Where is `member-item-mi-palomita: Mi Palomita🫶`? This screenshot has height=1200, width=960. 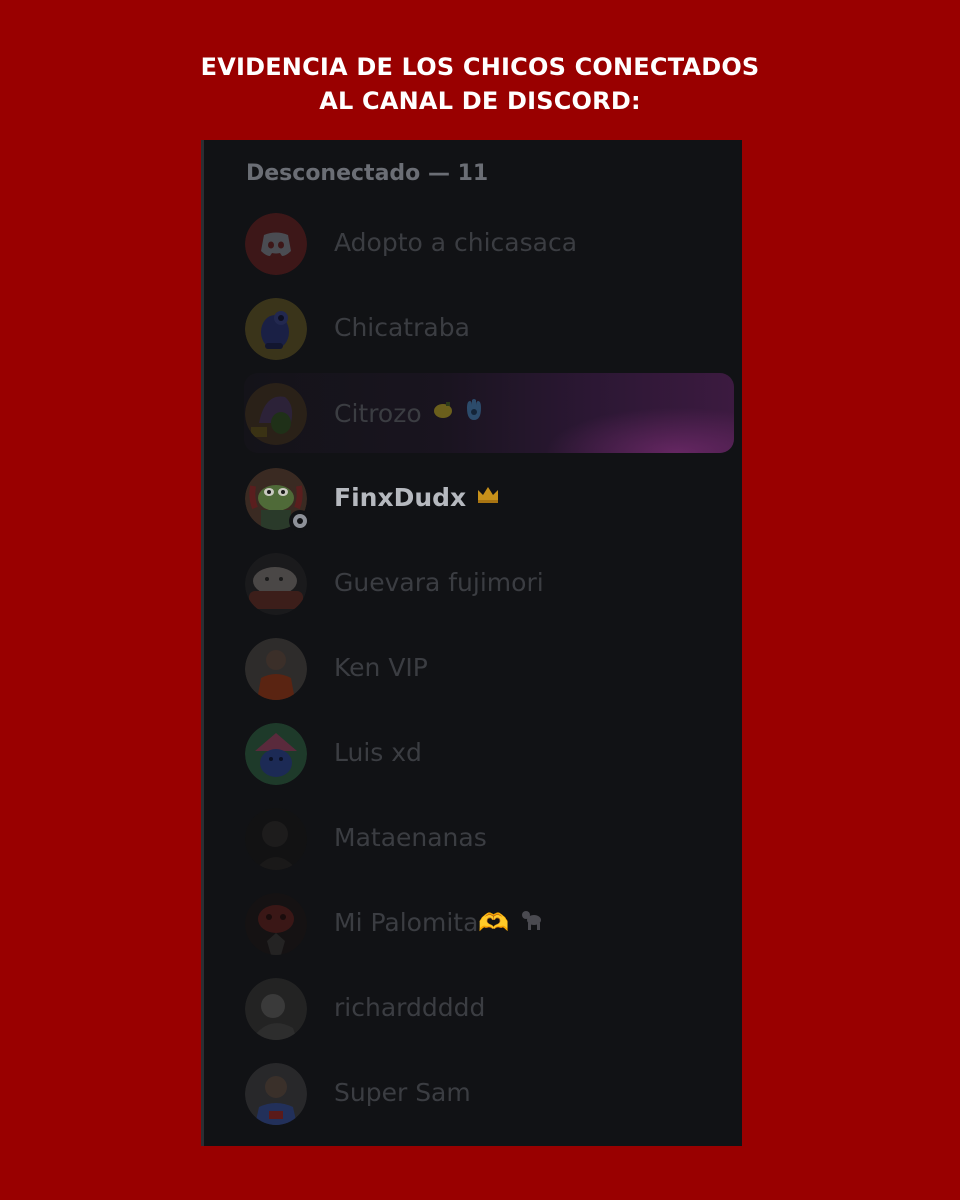
member-item-mi-palomita: Mi Palomita🫶 is located at coordinates (473, 922).